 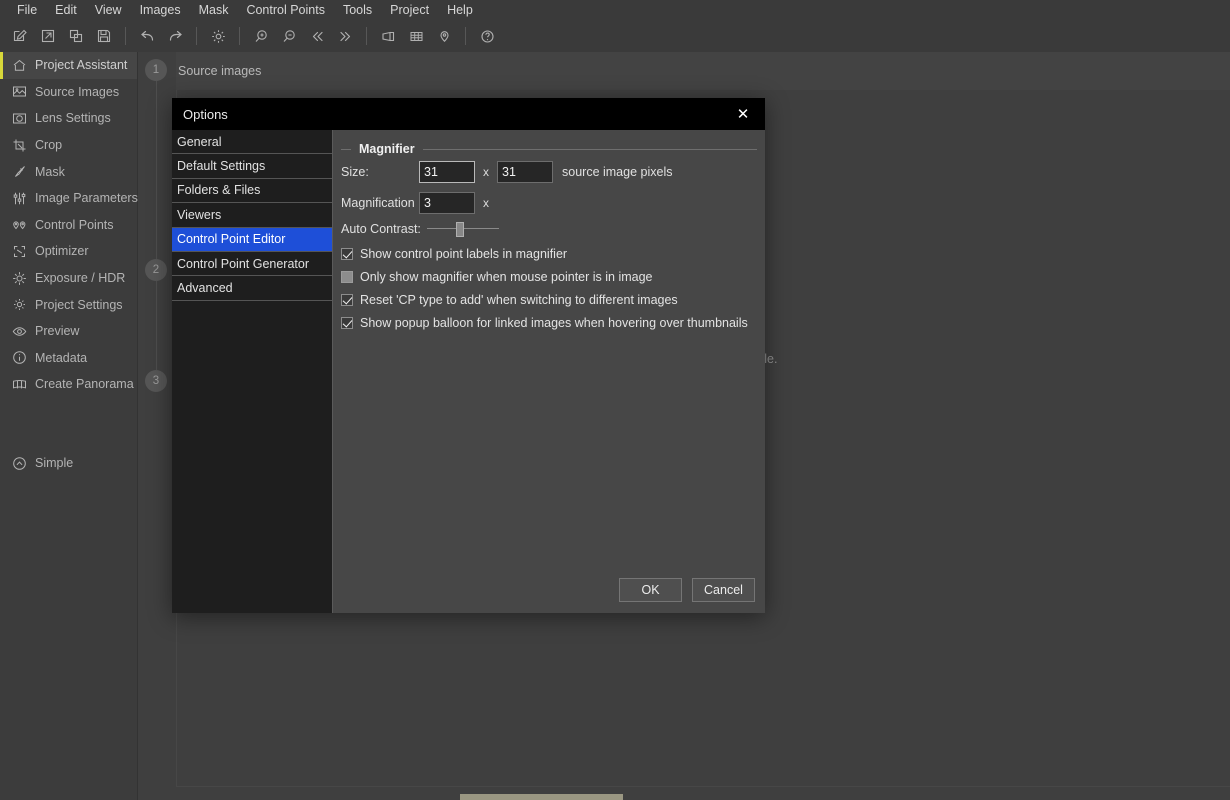 I want to click on step-indicator-2: 2, so click(x=156, y=270).